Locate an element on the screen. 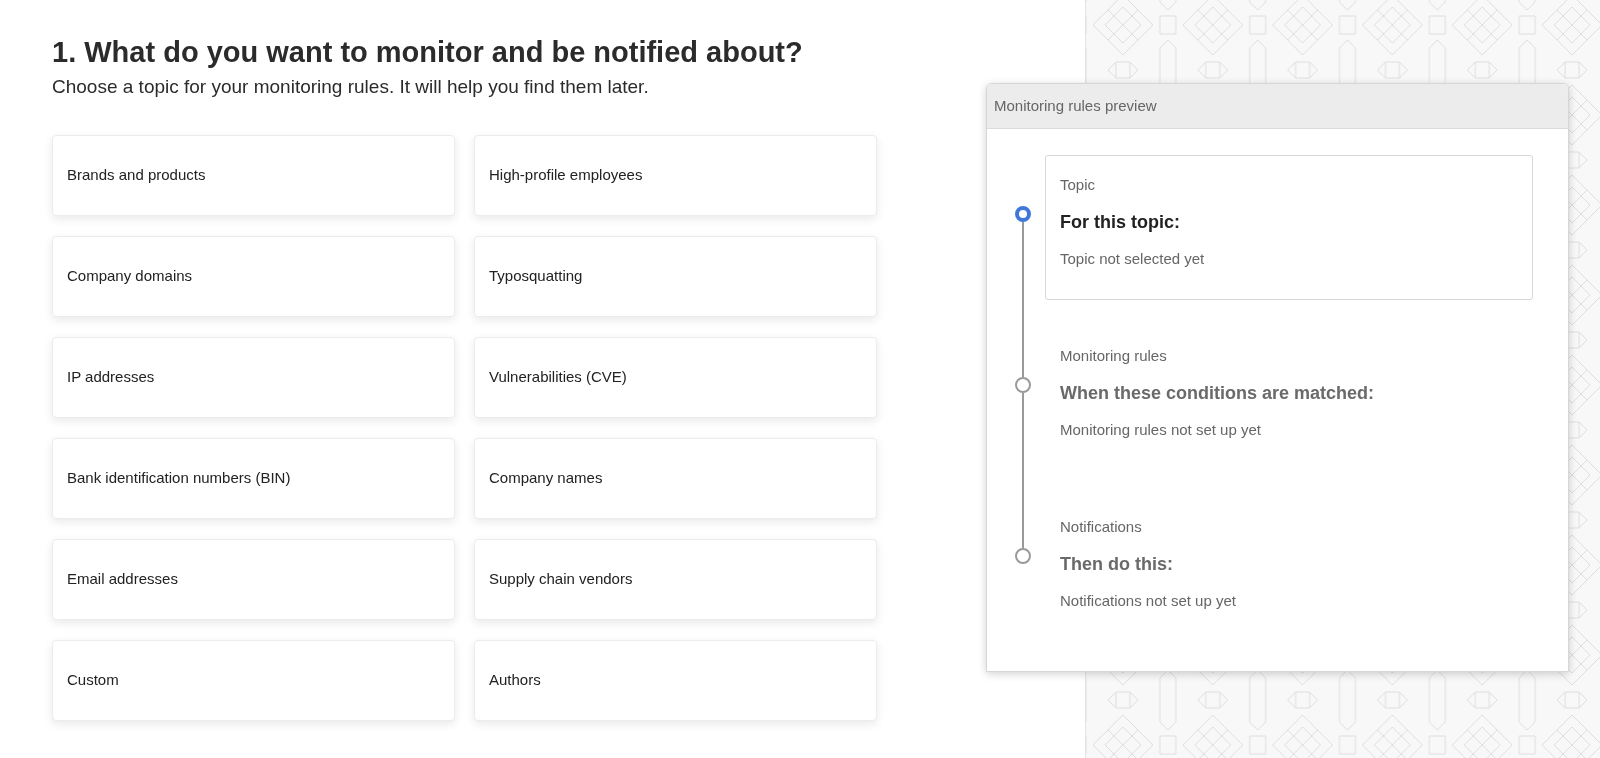 This screenshot has width=1600, height=758. topic-card: Bank identification numbers (BIN) is located at coordinates (253, 478).